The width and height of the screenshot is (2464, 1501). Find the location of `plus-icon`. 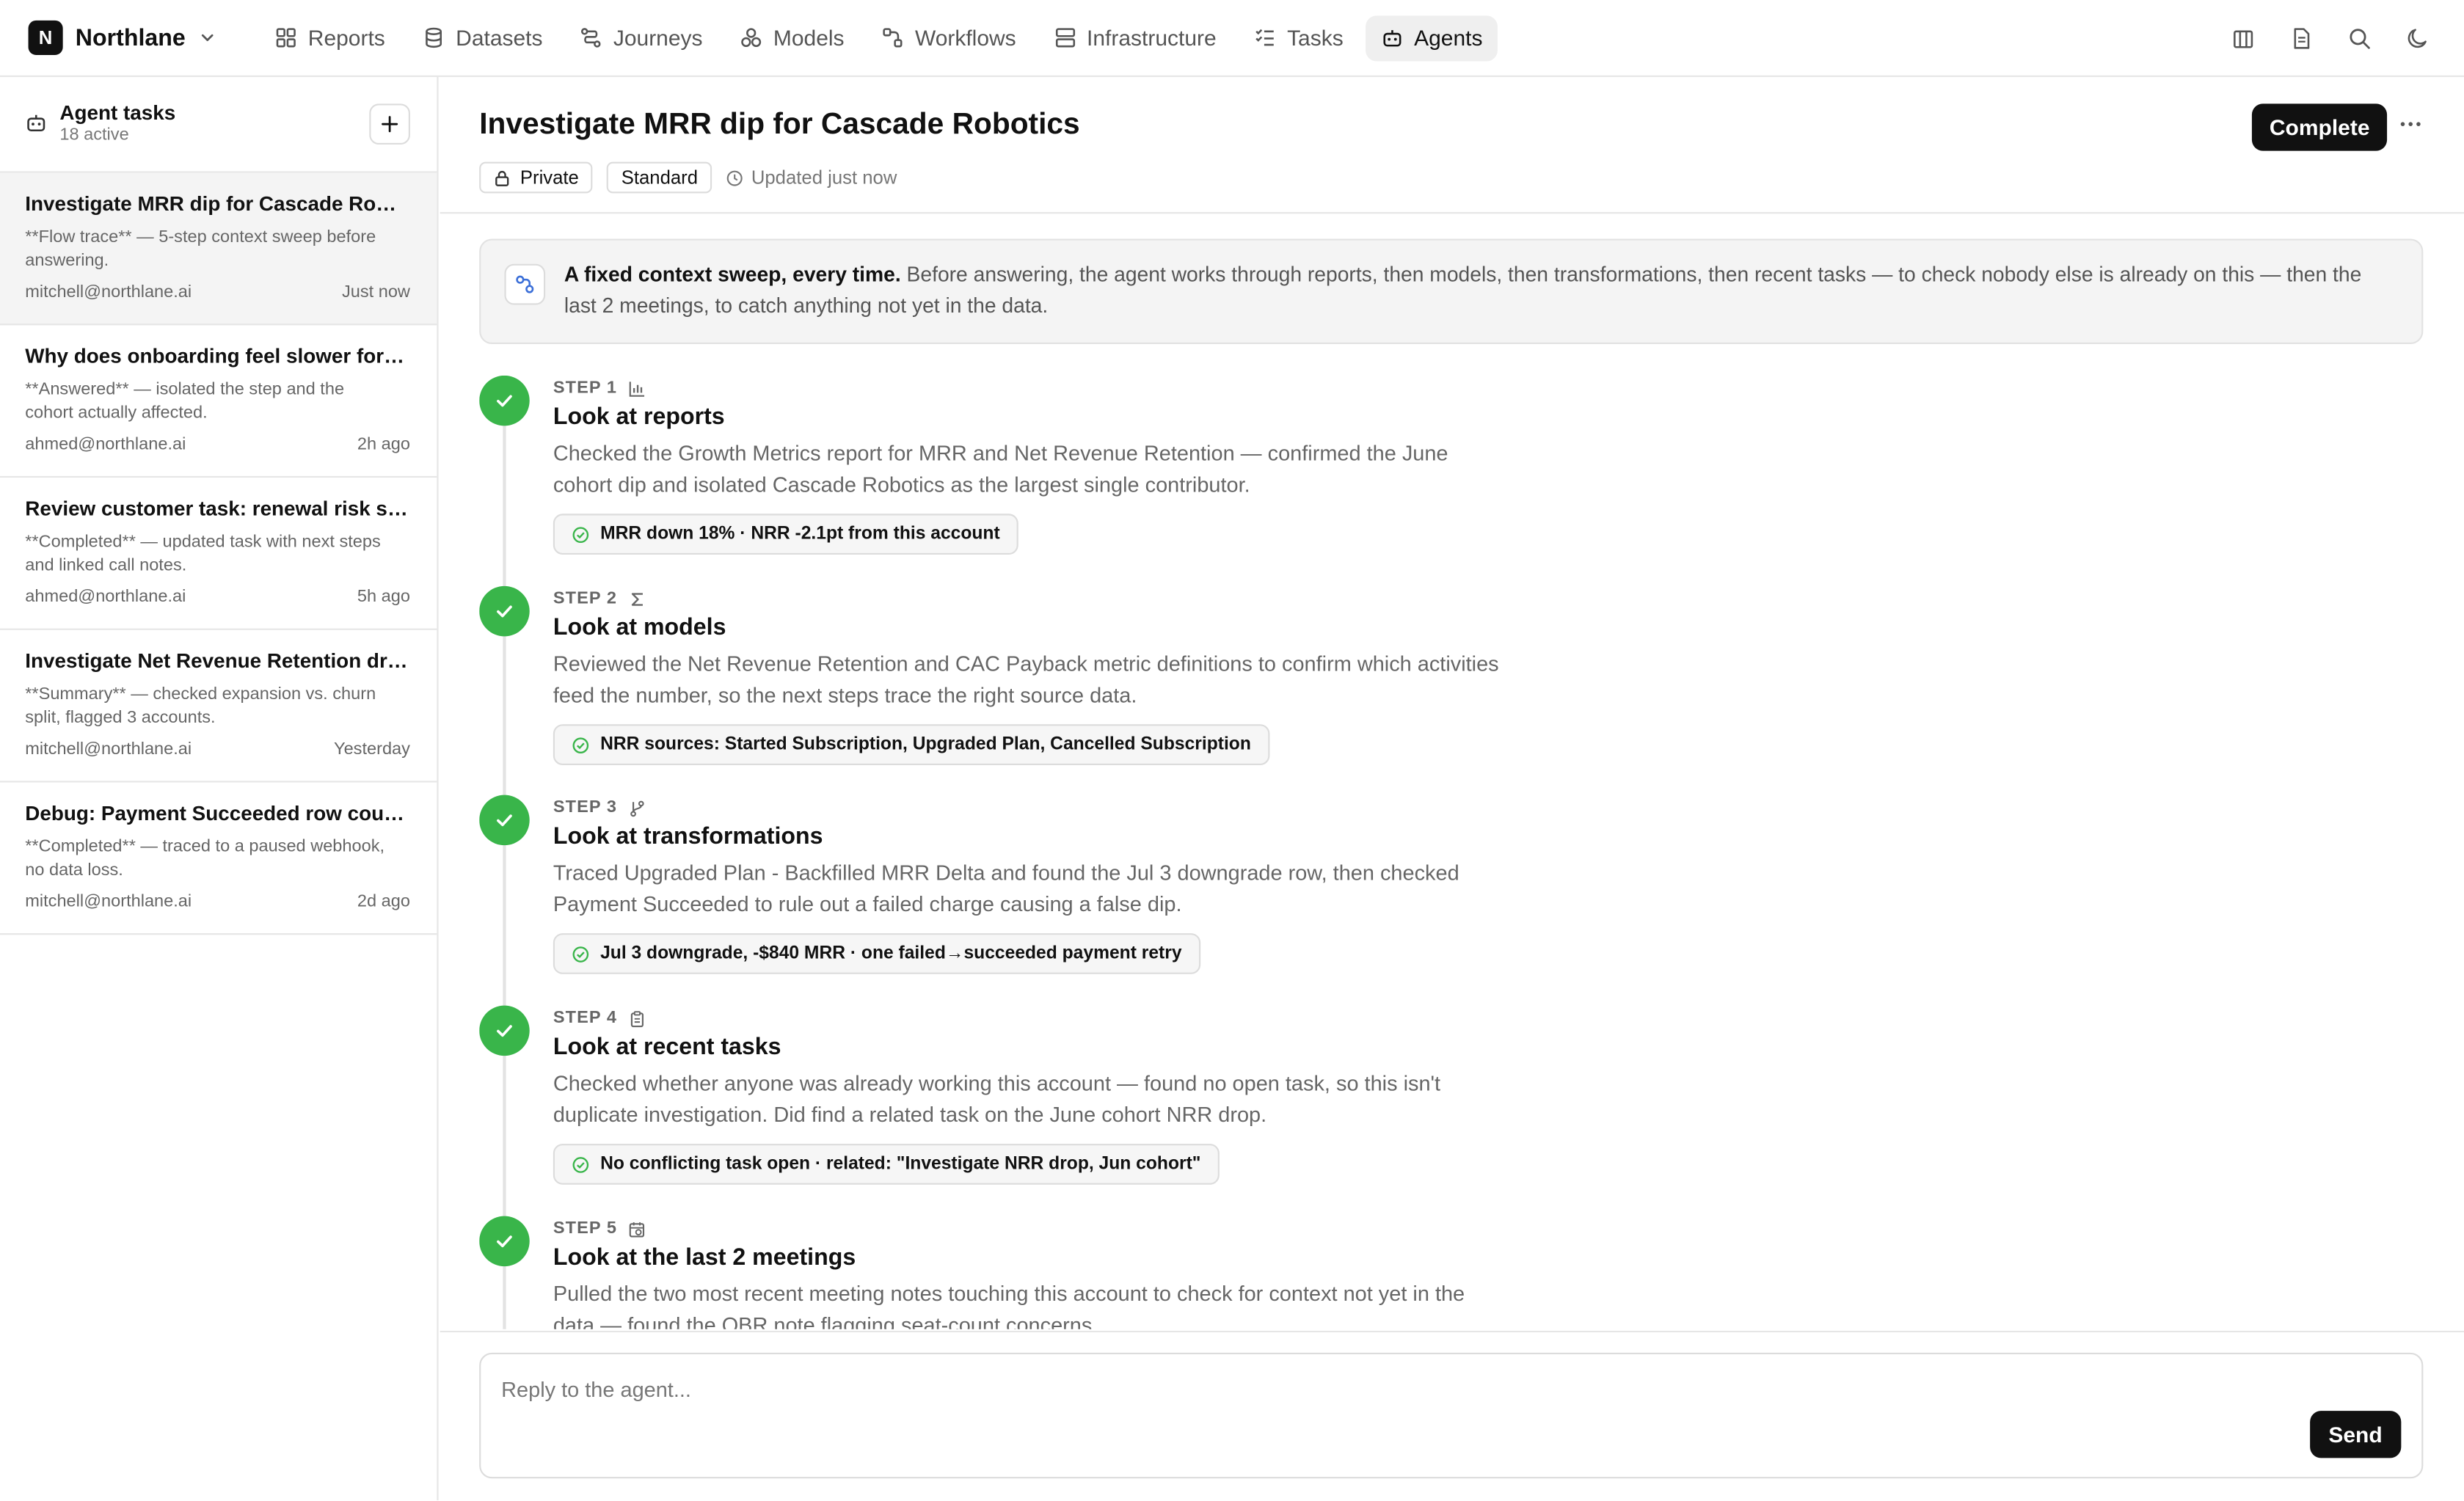

plus-icon is located at coordinates (390, 124).